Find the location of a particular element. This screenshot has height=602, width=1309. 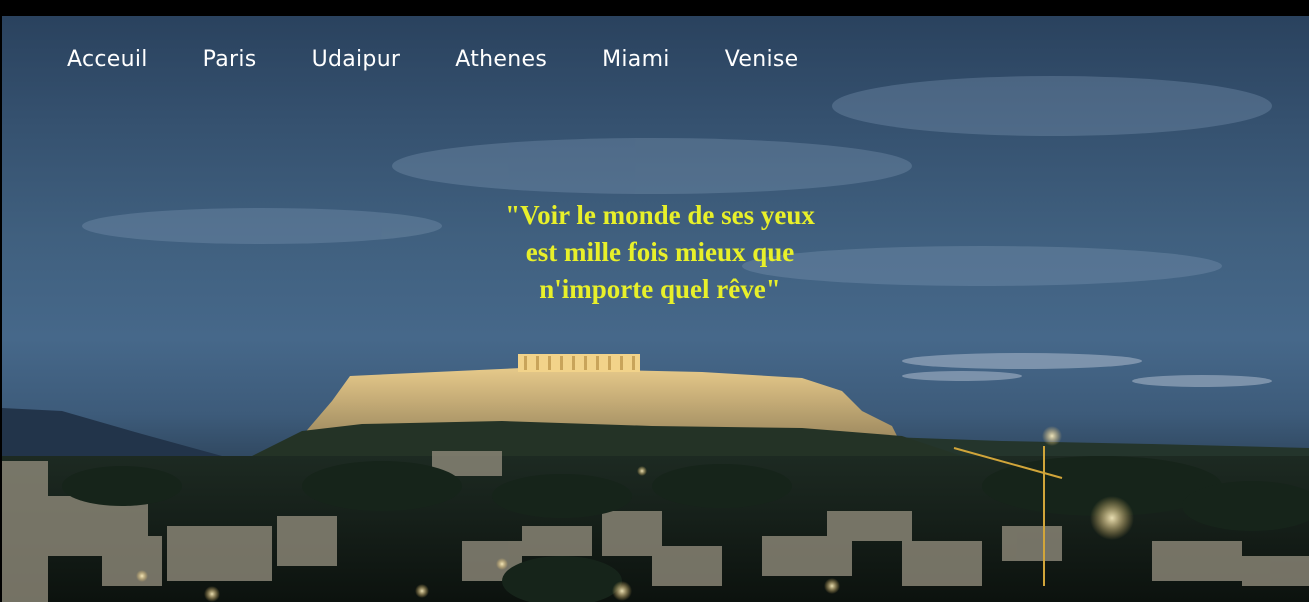

nav-link-athenes: Athenes is located at coordinates (501, 60).